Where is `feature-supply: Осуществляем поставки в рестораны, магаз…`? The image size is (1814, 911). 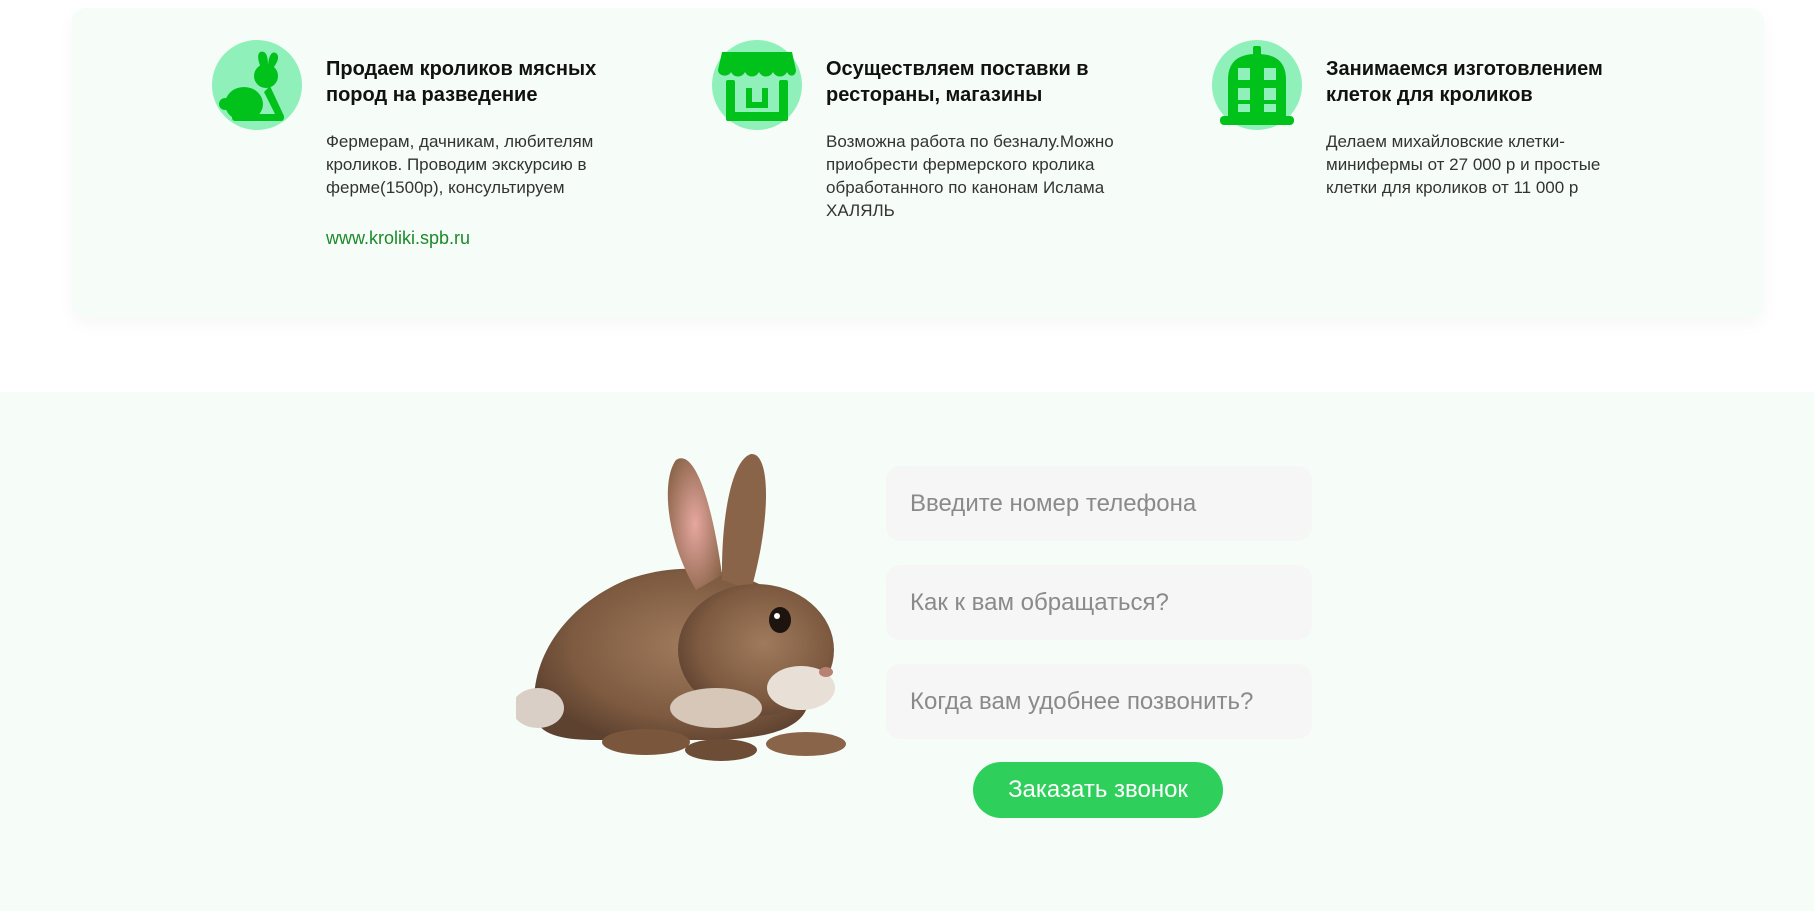
feature-supply: Осуществляем поставки в рестораны, магаз… is located at coordinates (930, 158).